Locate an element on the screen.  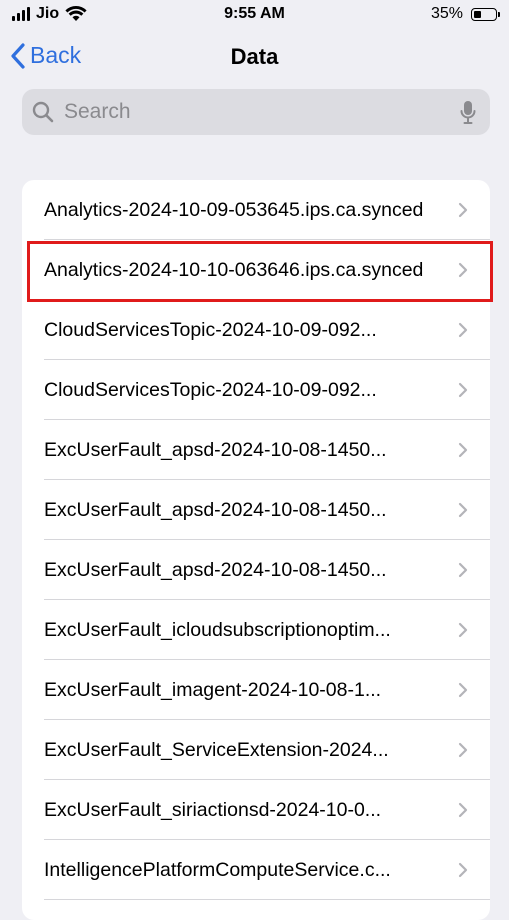
battery-icon is located at coordinates (485, 14).